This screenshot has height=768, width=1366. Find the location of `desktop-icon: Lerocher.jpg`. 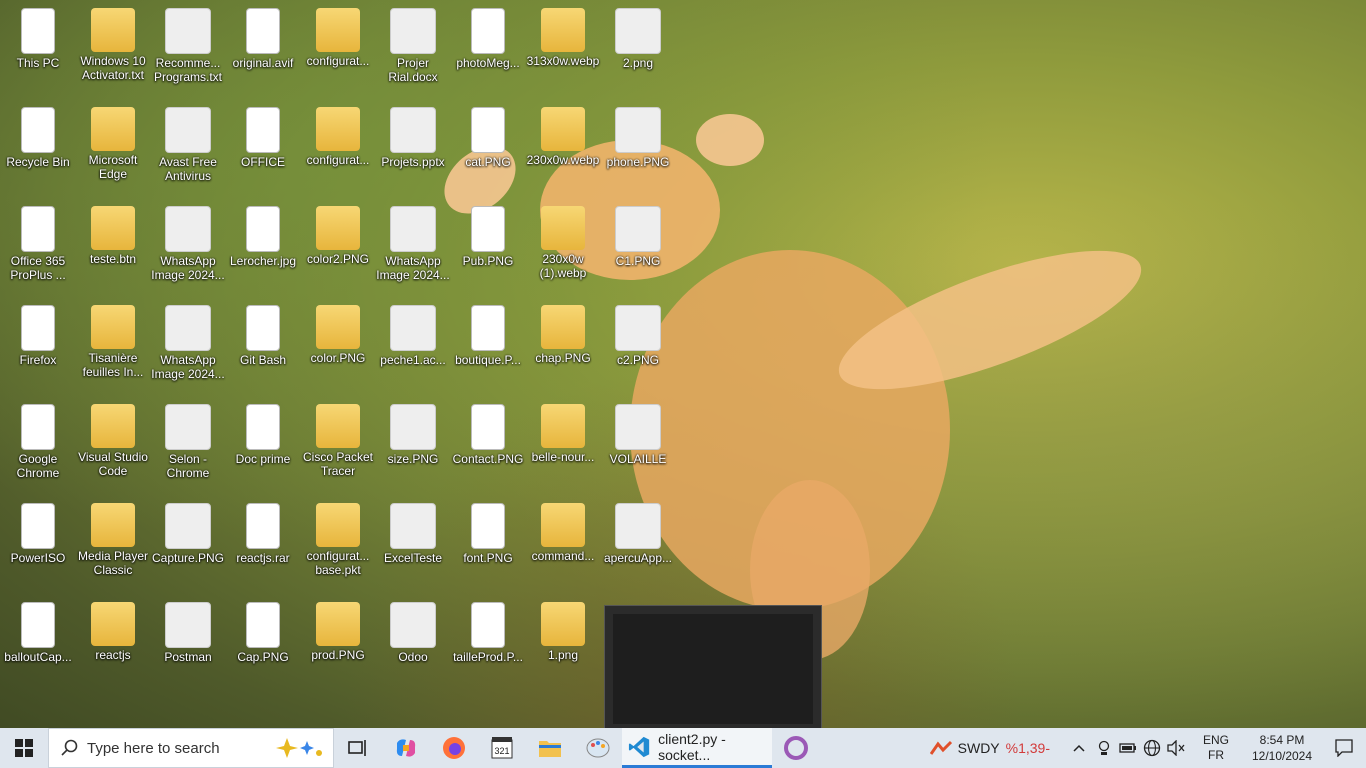

desktop-icon: Lerocher.jpg is located at coordinates (263, 246).